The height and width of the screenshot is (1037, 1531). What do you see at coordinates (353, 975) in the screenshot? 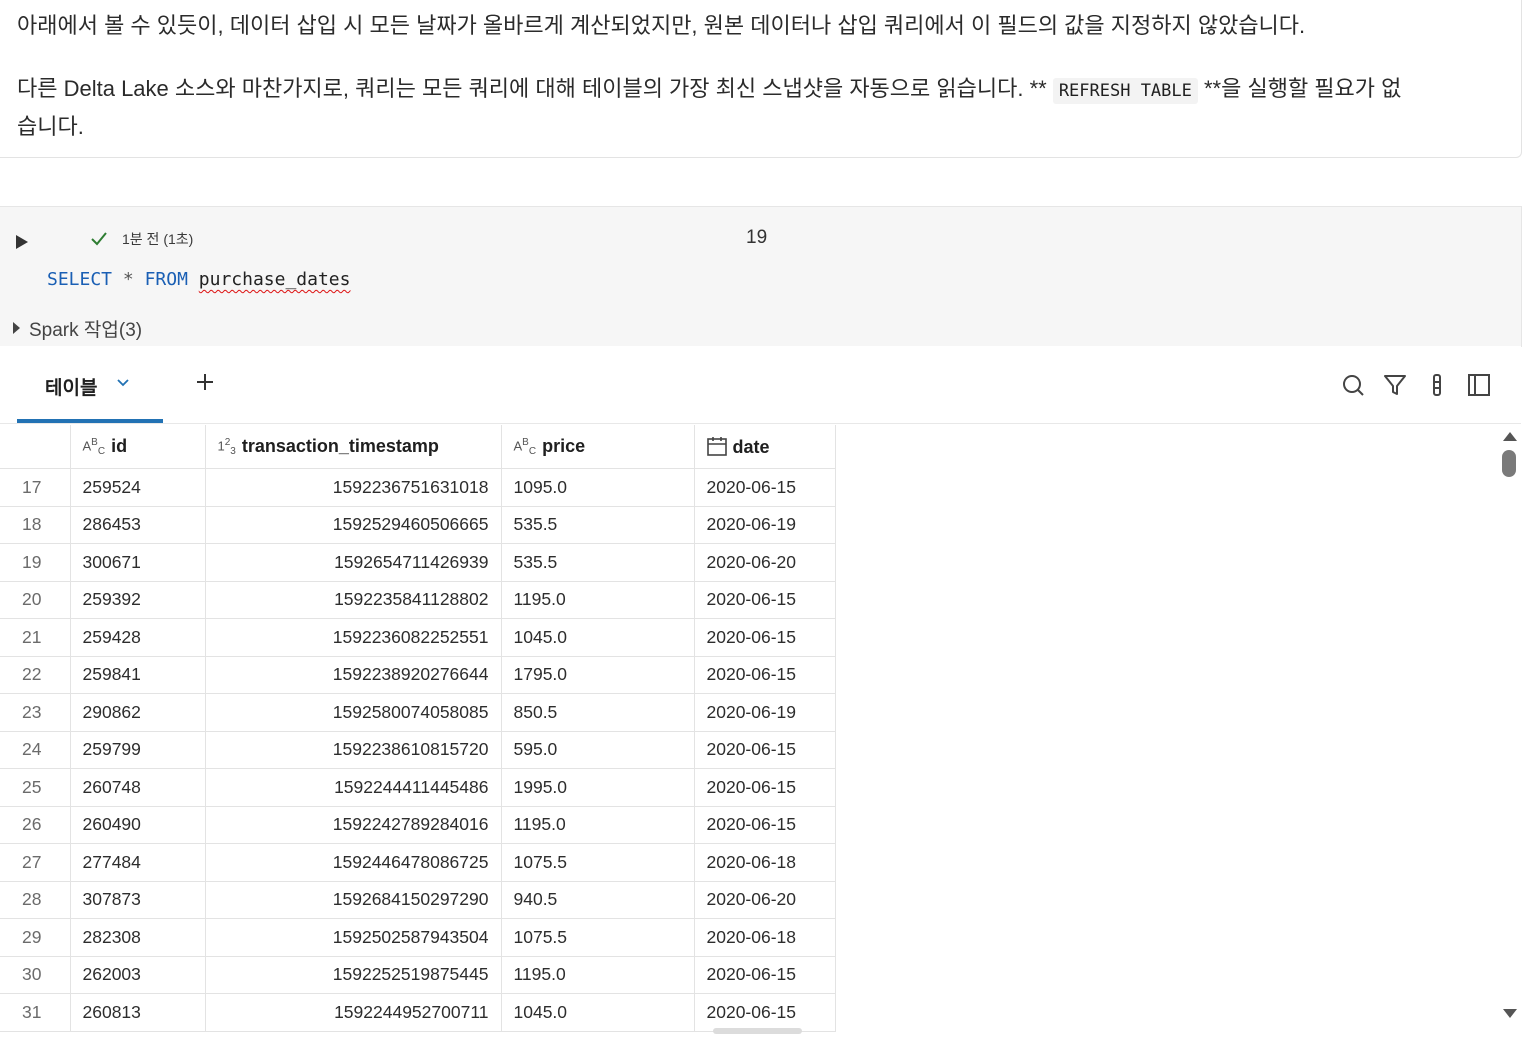
I see `cell-transaction-timestamp: 1592252519875445` at bounding box center [353, 975].